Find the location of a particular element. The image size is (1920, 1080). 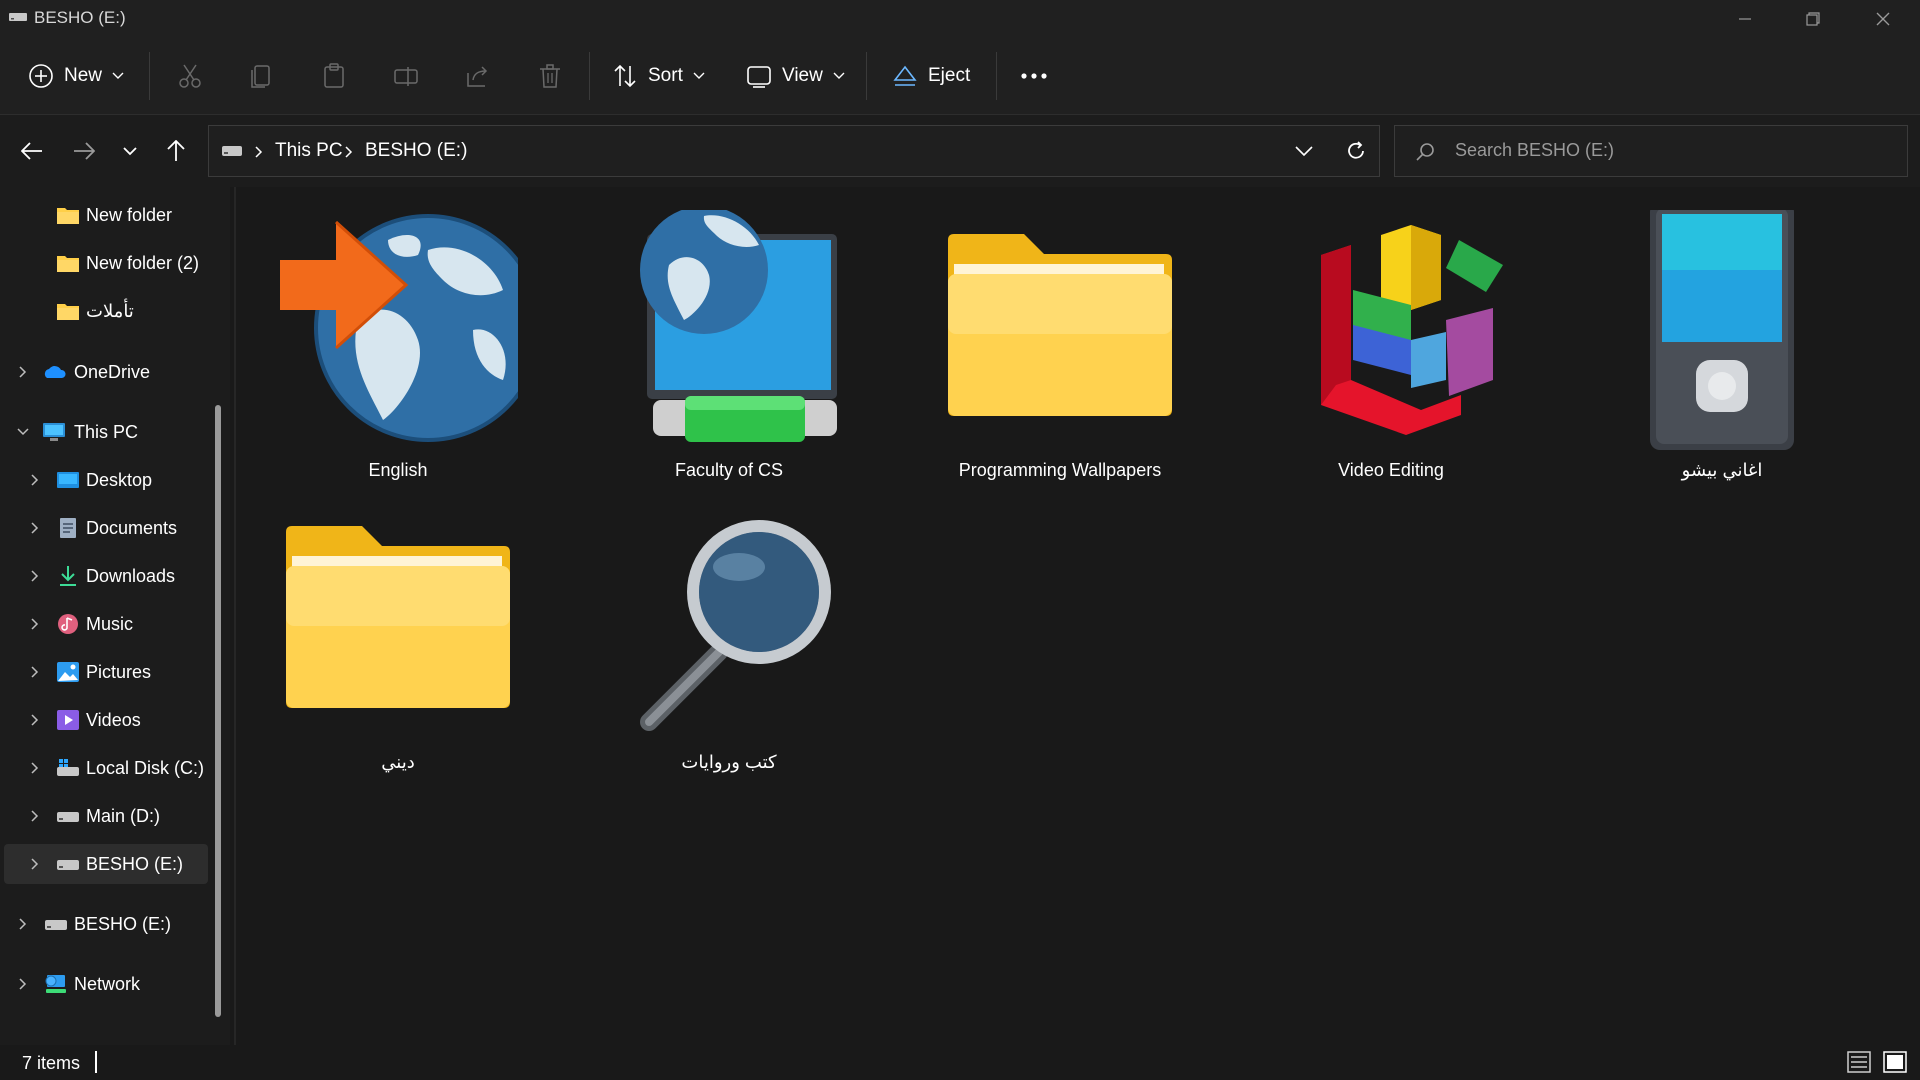

file-item-label: Video Editing is located at coordinates (1391, 470).